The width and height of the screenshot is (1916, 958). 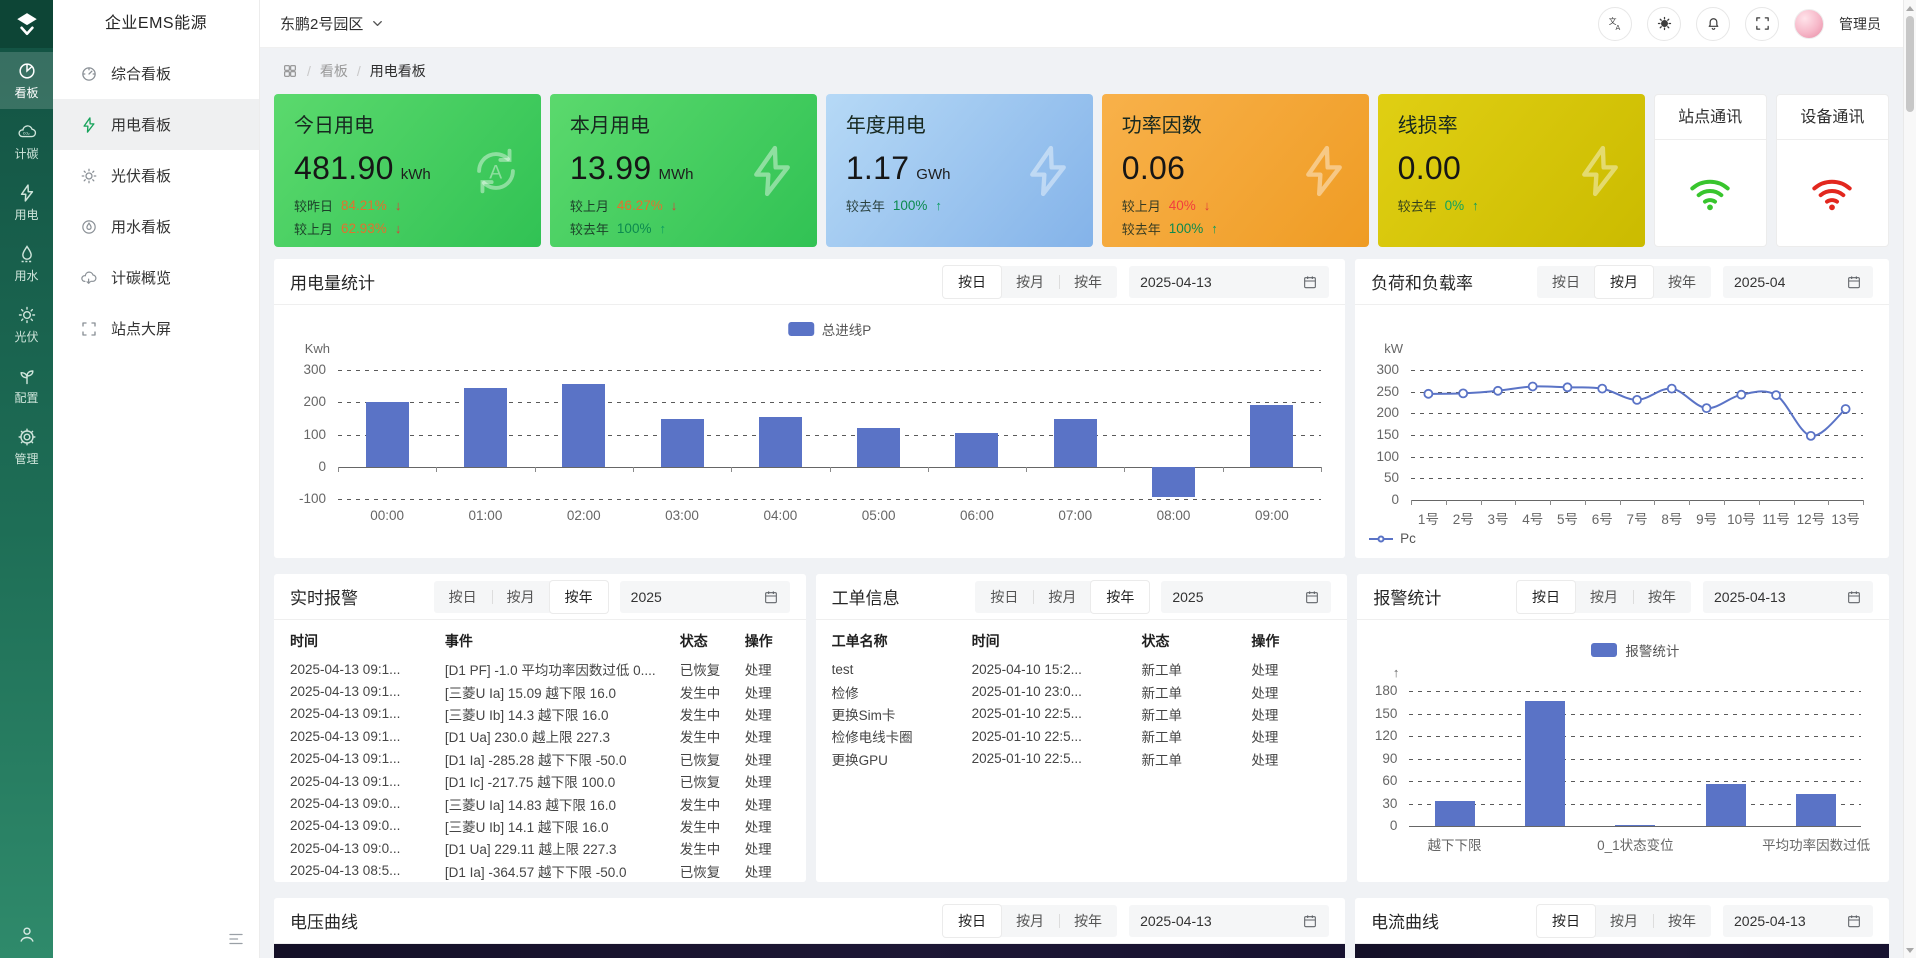 What do you see at coordinates (156, 944) in the screenshot?
I see `sidebar-collapse-icon` at bounding box center [156, 944].